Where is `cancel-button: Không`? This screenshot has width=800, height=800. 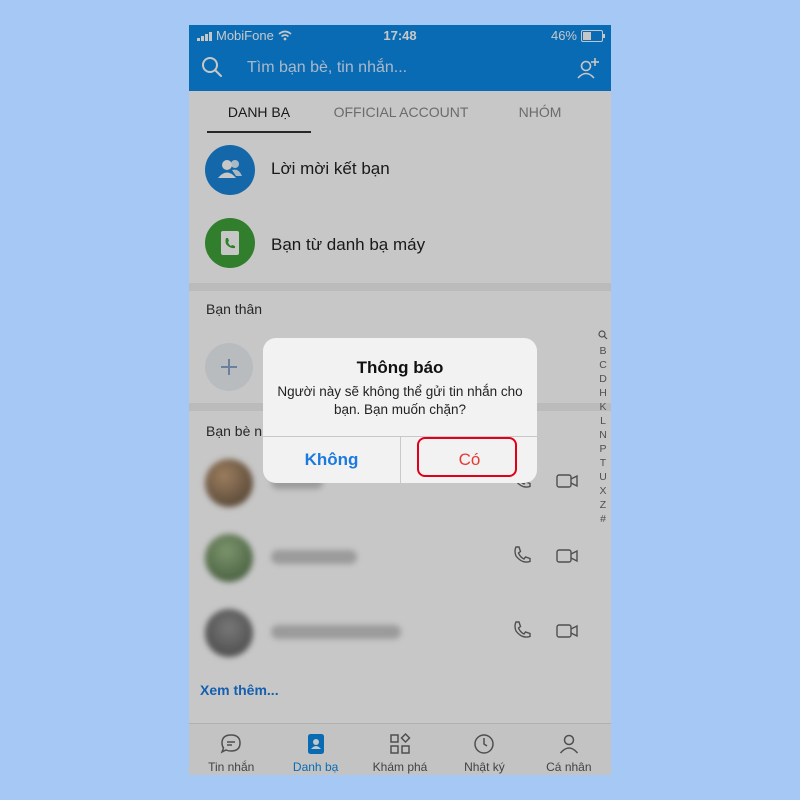 cancel-button: Không is located at coordinates (331, 460).